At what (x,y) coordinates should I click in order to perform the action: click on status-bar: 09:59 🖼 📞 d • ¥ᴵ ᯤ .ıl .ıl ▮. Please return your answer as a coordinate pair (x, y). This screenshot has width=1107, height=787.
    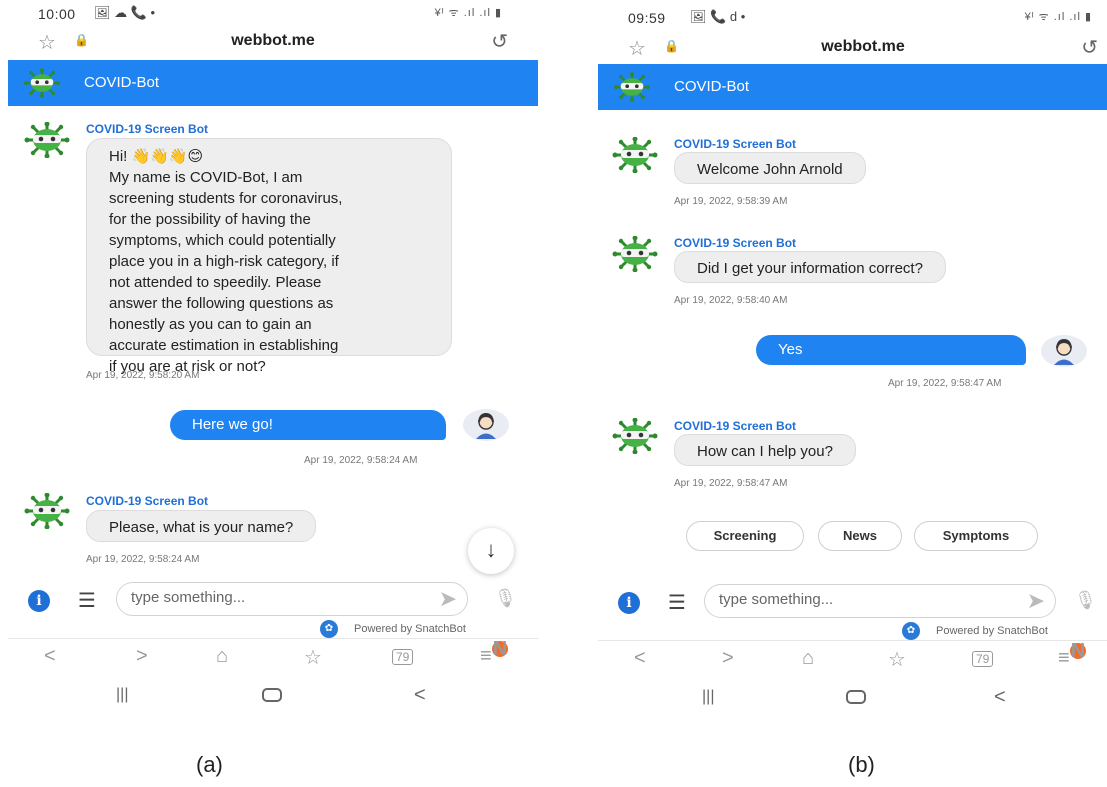
    Looking at the image, I should click on (852, 18).